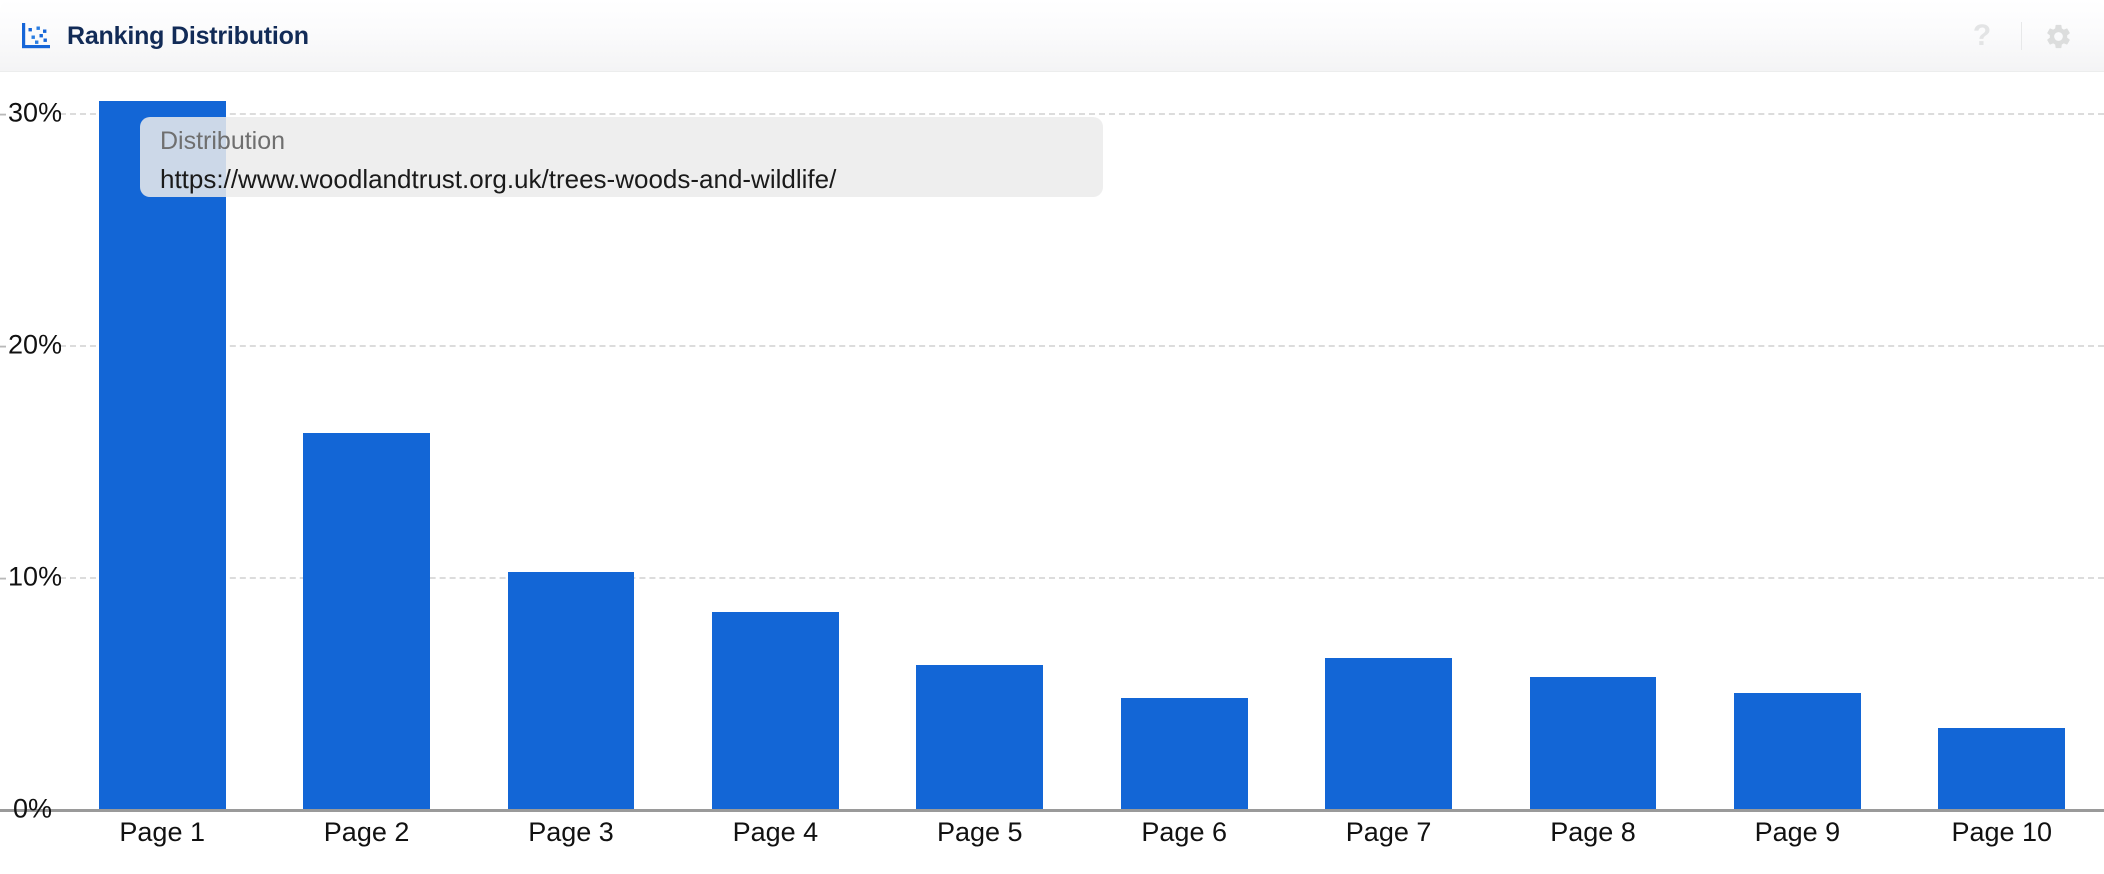 The width and height of the screenshot is (2104, 874). Describe the element at coordinates (30, 345) in the screenshot. I see `y-axis-label: –20%` at that location.